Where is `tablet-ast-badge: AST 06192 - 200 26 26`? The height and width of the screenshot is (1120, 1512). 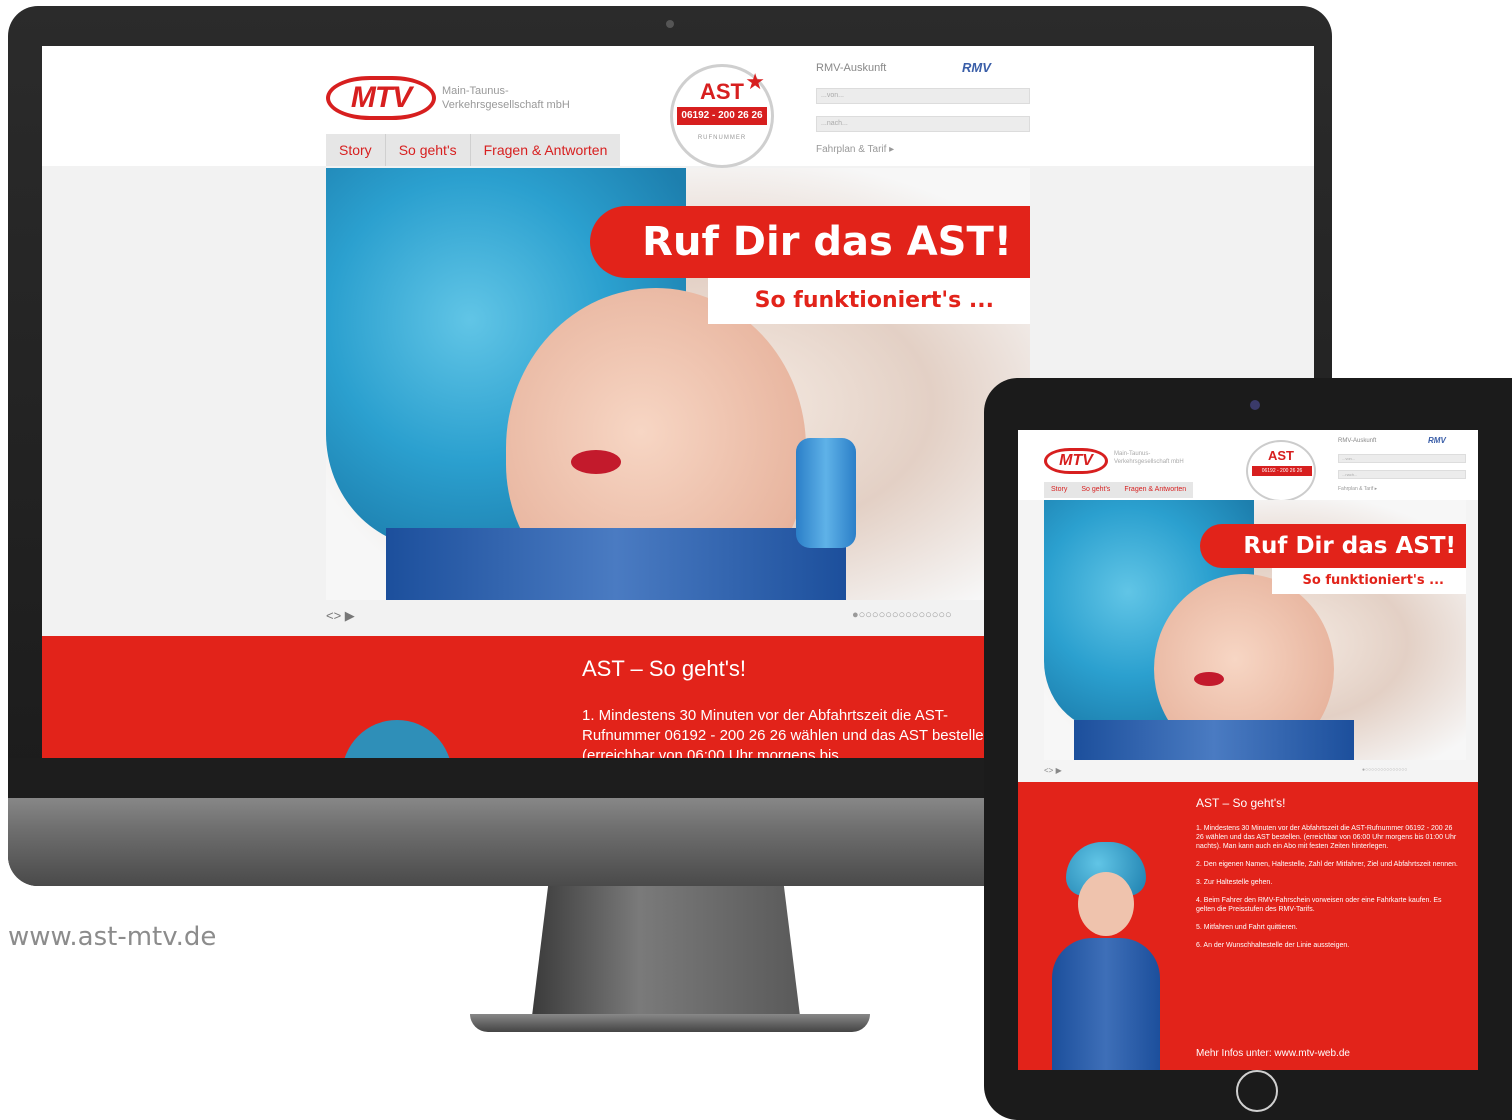 tablet-ast-badge: AST 06192 - 200 26 26 is located at coordinates (1281, 471).